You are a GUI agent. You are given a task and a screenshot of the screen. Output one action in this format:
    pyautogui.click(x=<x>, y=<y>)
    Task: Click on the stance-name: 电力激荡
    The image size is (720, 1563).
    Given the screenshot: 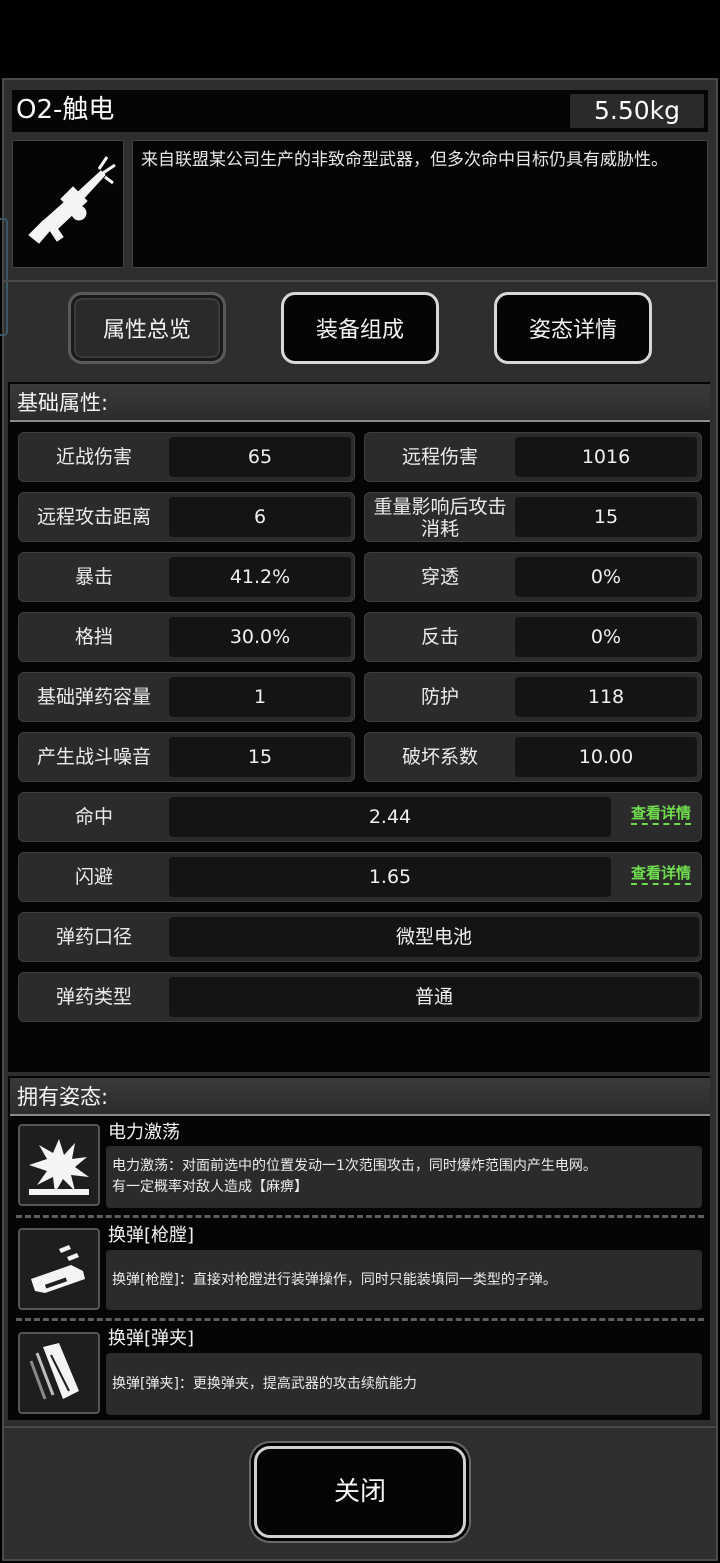 What is the action you would take?
    pyautogui.click(x=144, y=1132)
    